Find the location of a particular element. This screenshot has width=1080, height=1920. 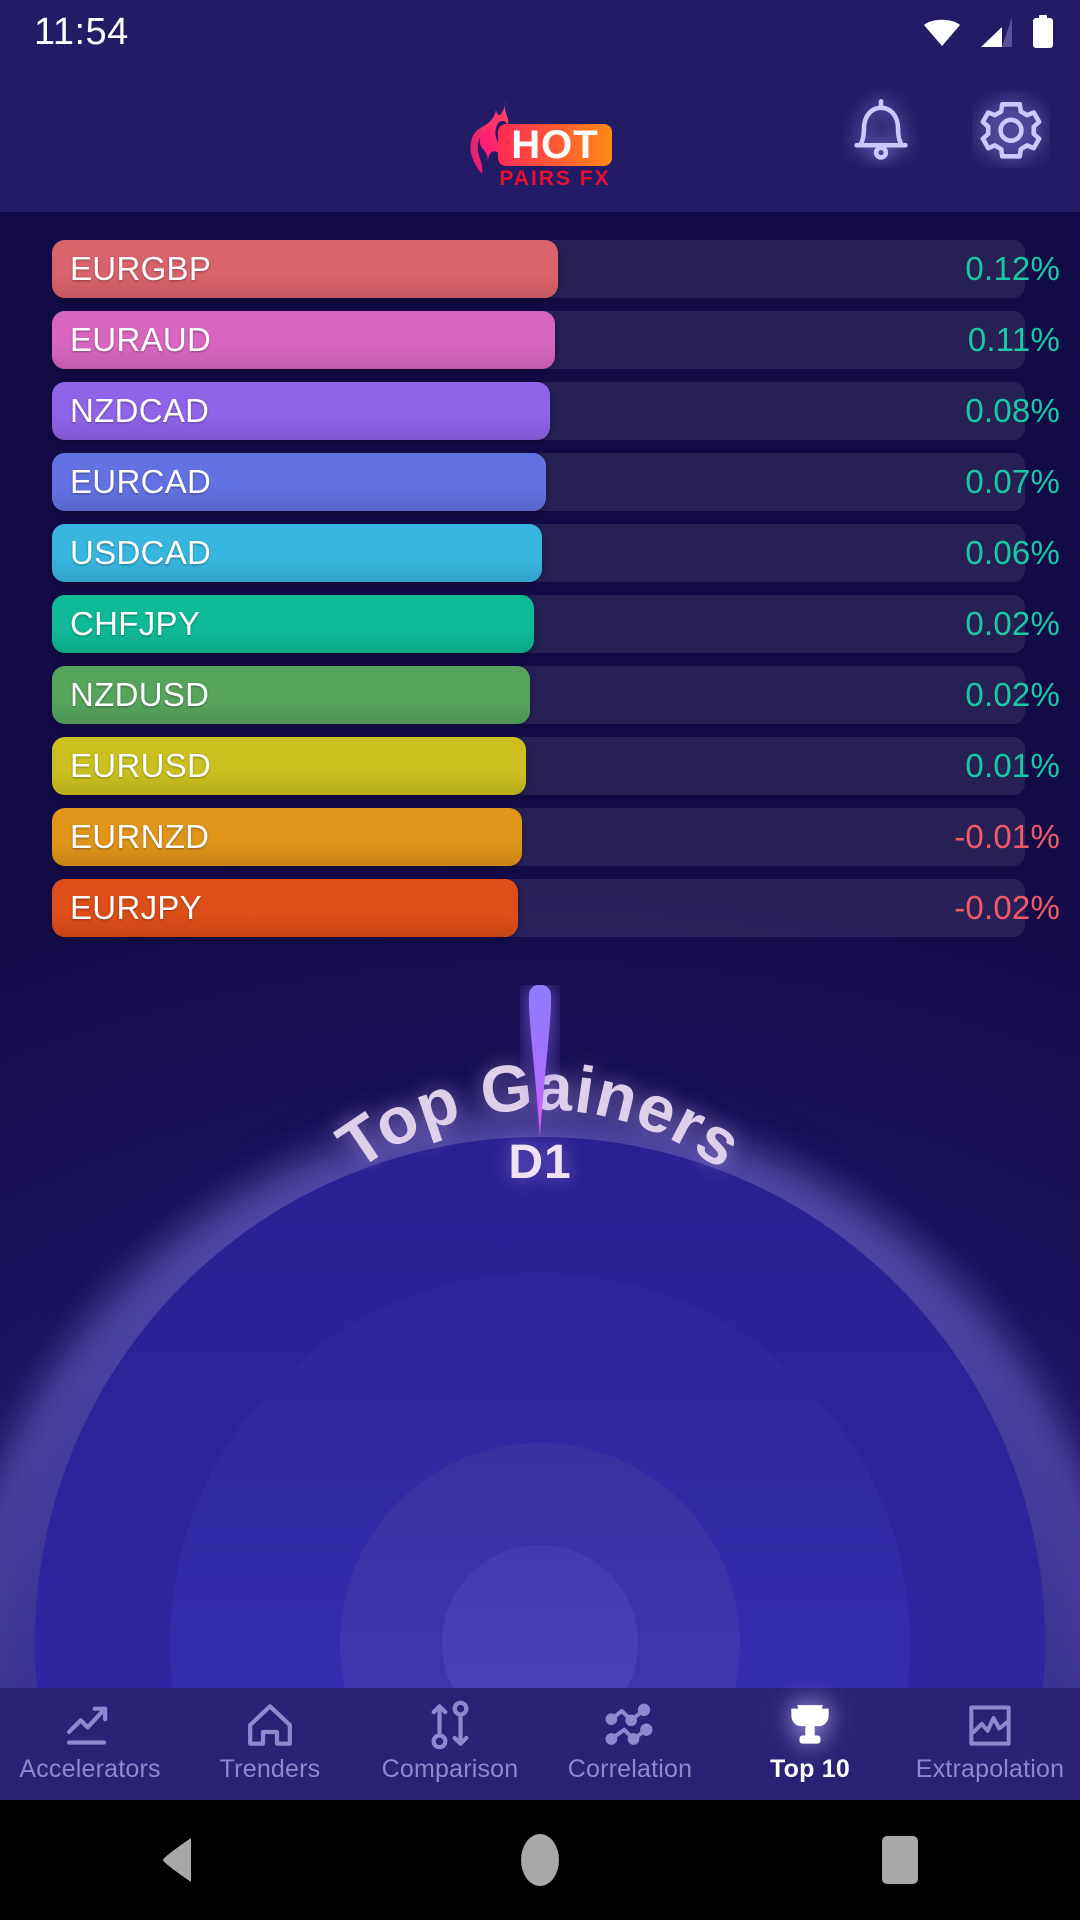

nav-item-correlation: Correlation is located at coordinates (630, 1744).